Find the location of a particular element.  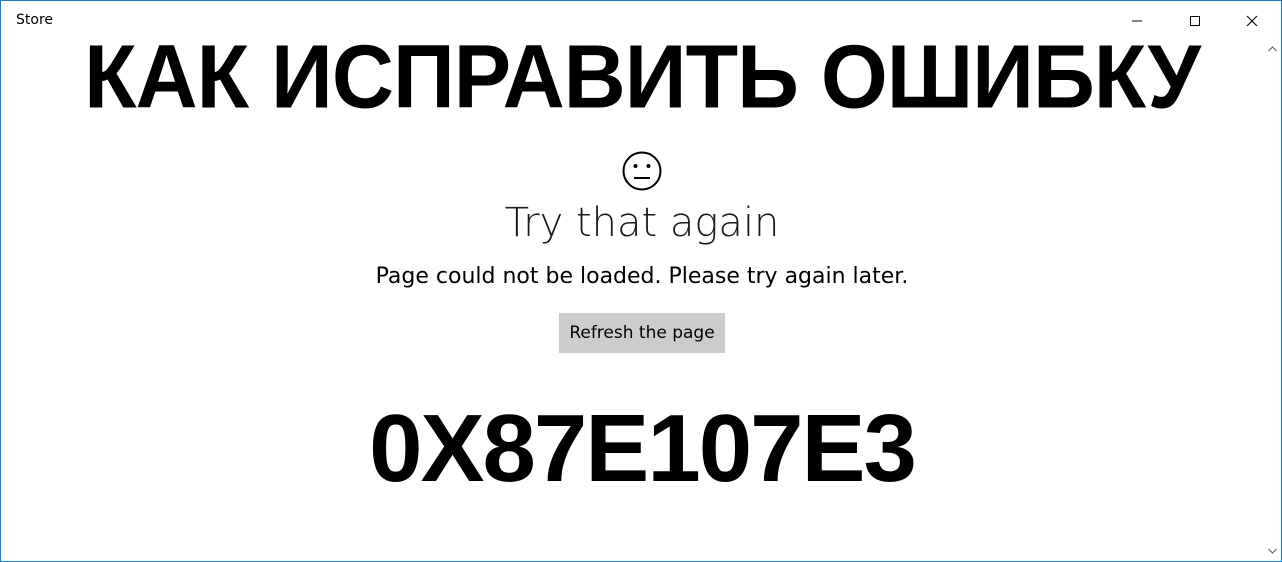

overlay-error-code: 0X87E107E3 is located at coordinates (643, 448).